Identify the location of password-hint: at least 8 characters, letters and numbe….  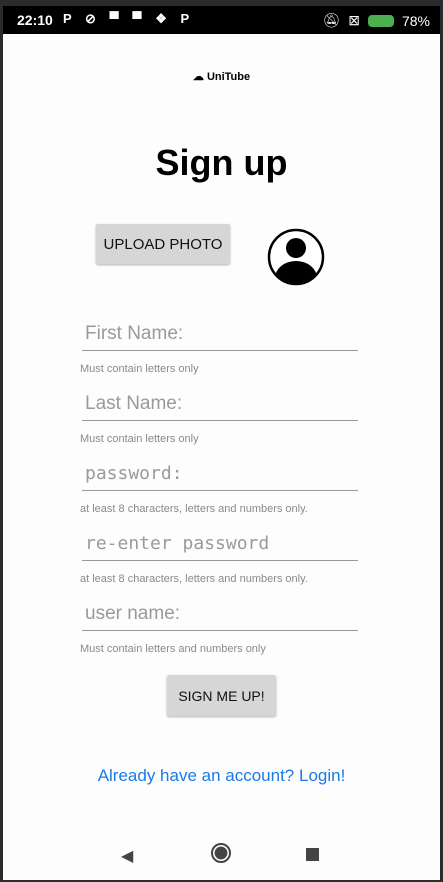
(194, 509).